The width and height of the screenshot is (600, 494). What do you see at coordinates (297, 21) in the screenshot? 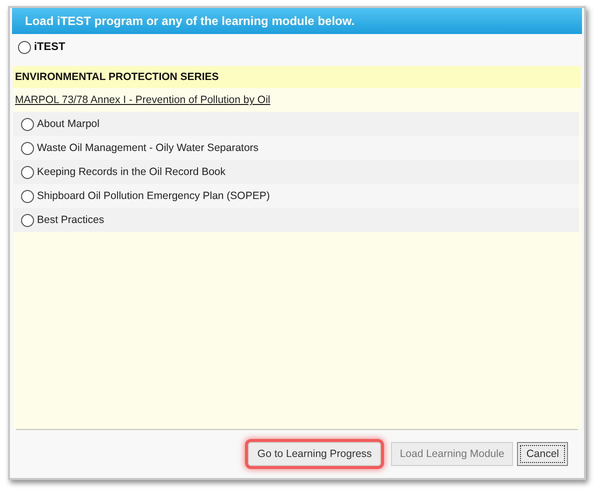
I see `dialog-title: Load iTEST program or any of the learning module below.` at bounding box center [297, 21].